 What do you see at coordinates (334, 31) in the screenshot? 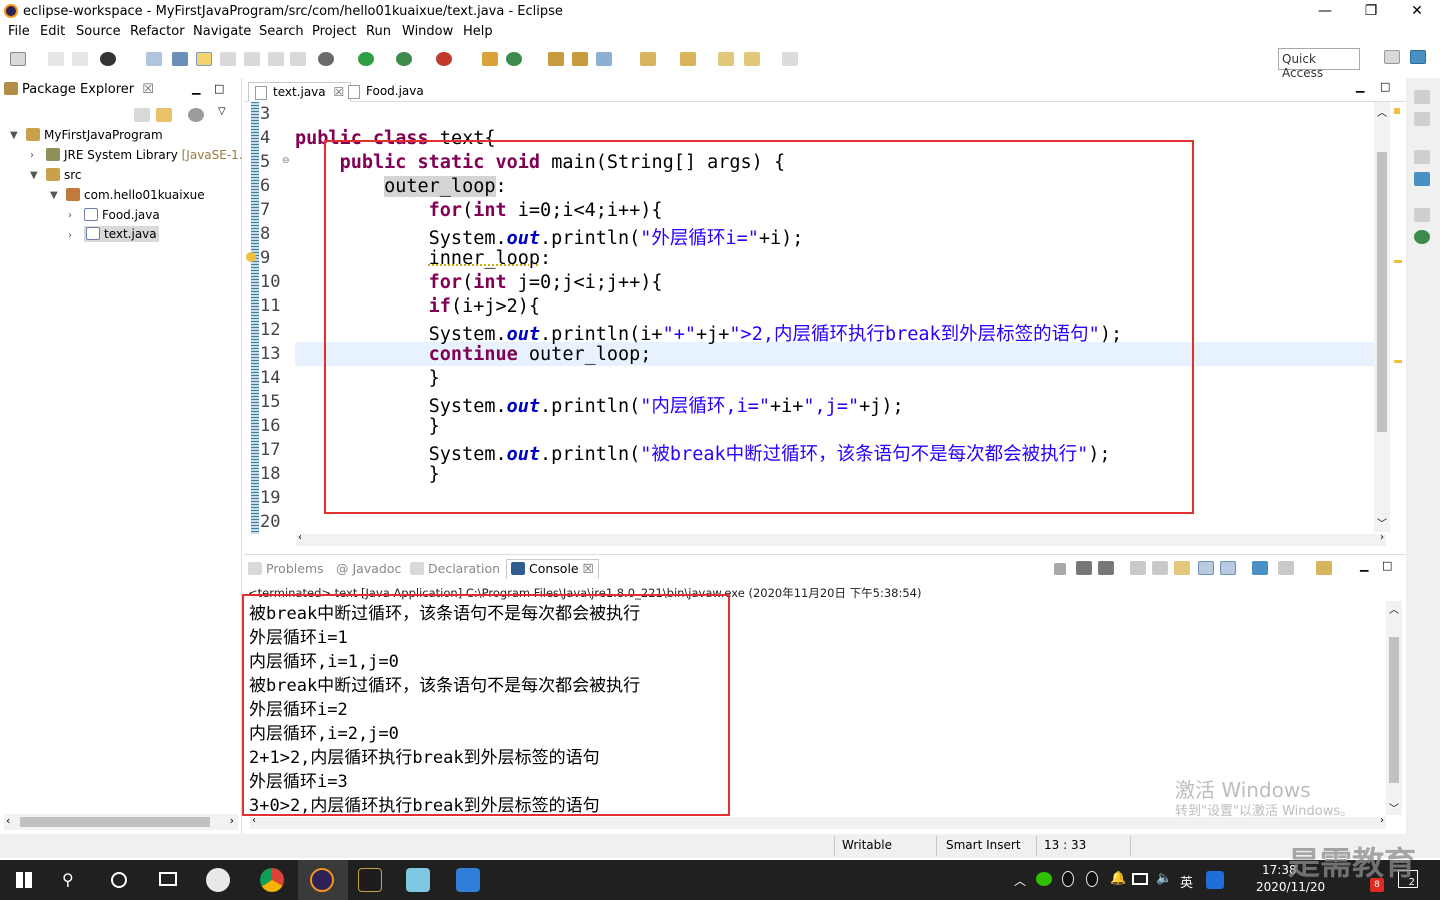
I see `menu-project: Project` at bounding box center [334, 31].